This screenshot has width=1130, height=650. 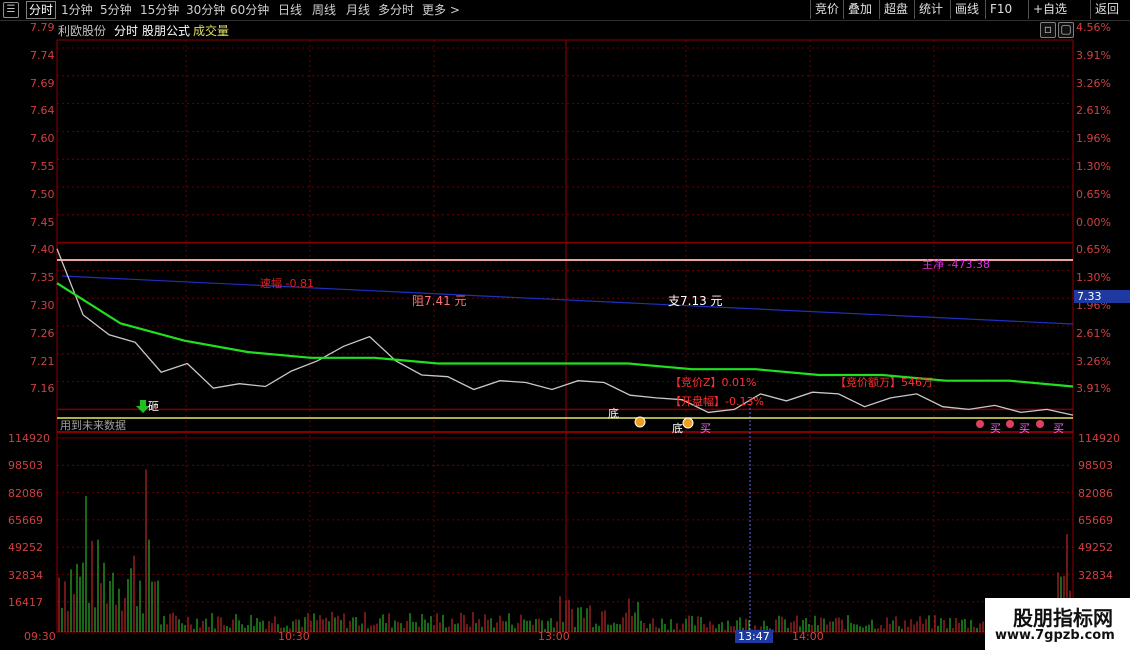 What do you see at coordinates (441, 10) in the screenshot?
I see `tab-10: 更多 >` at bounding box center [441, 10].